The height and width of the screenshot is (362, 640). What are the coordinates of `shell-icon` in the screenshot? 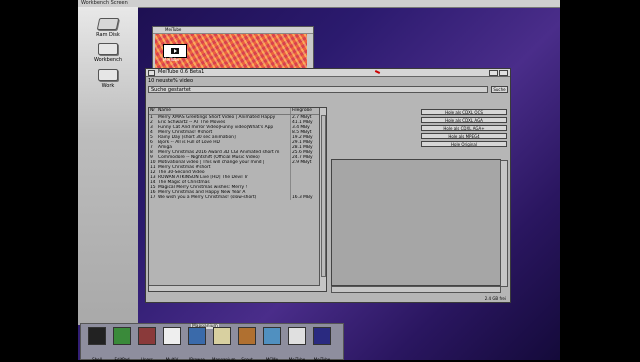 It's located at (97, 336).